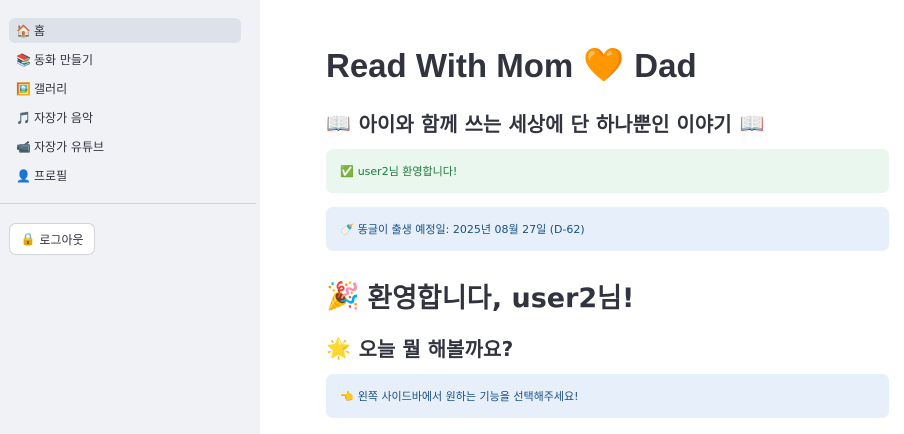  I want to click on subtitle-text: 아이와 함께 쓰는 세상에 단 하나뿐인 이야기, so click(545, 124).